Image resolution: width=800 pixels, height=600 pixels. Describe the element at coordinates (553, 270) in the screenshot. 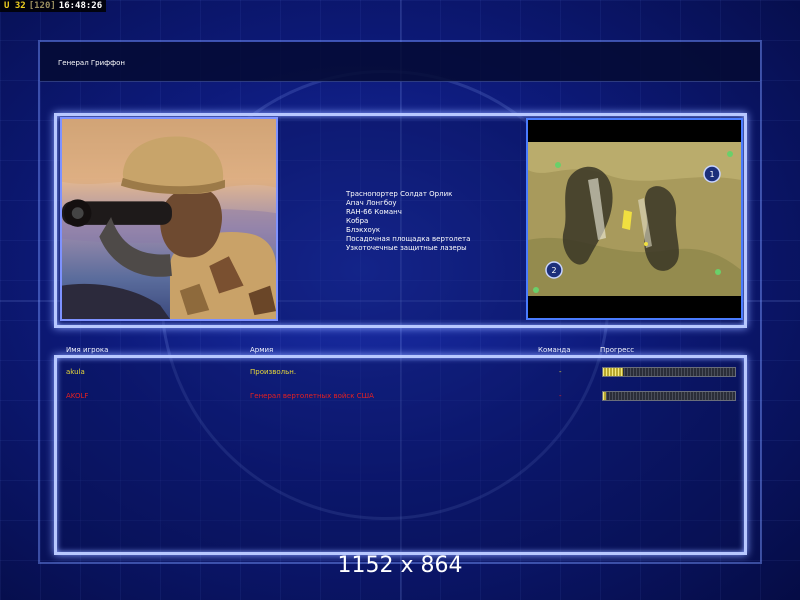

I see `start-position-2: 2` at that location.